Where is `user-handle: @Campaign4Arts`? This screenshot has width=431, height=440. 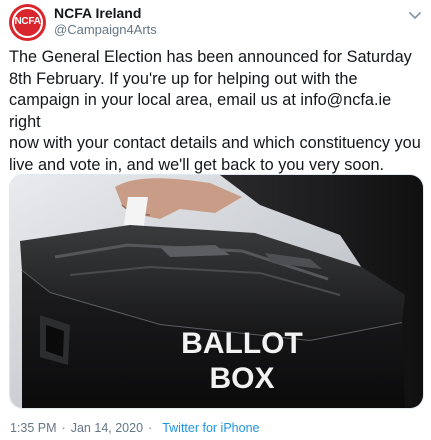 user-handle: @Campaign4Arts is located at coordinates (105, 29).